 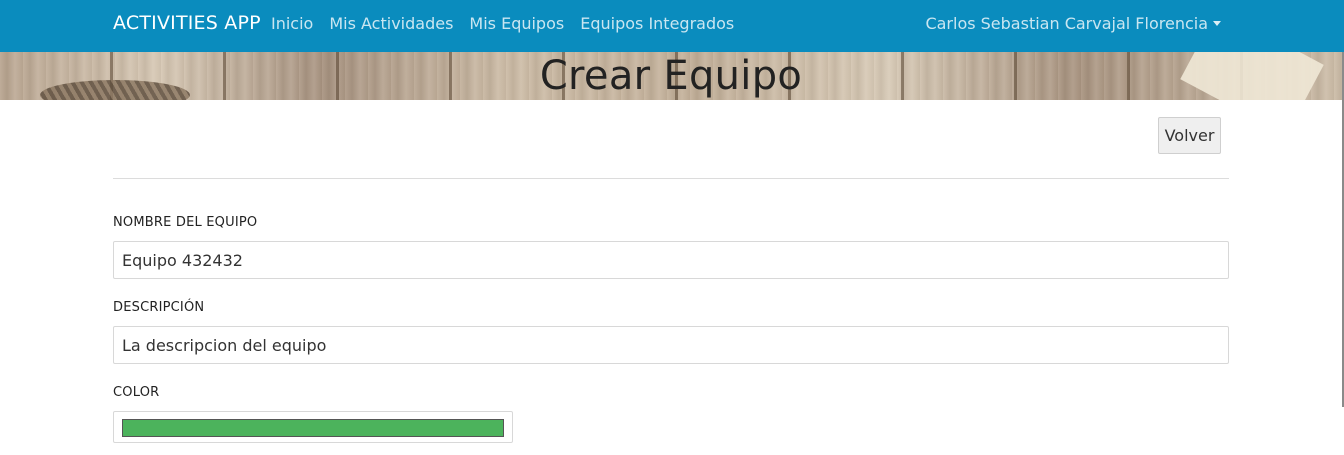 I want to click on page-title: Crear Equipo, so click(x=671, y=76).